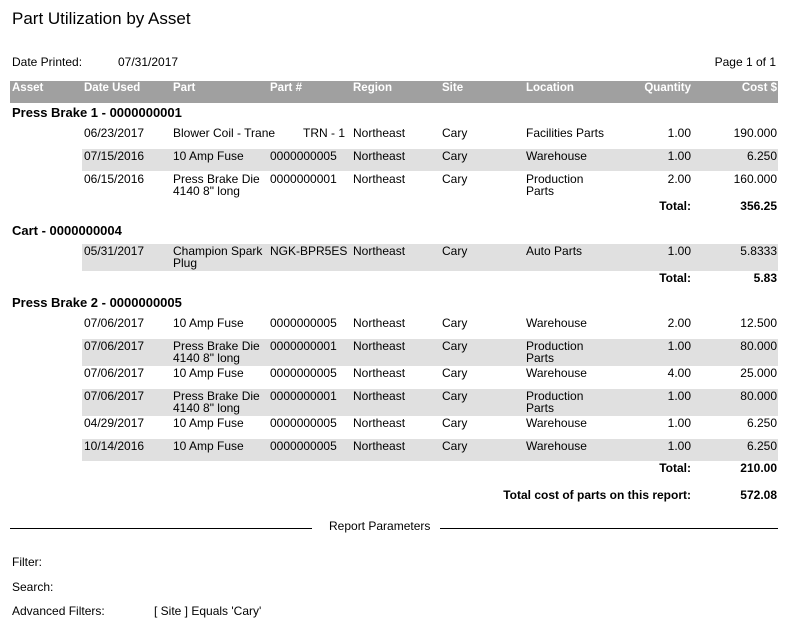 Image resolution: width=788 pixels, height=637 pixels. Describe the element at coordinates (161, 528) in the screenshot. I see `divider-left` at that location.